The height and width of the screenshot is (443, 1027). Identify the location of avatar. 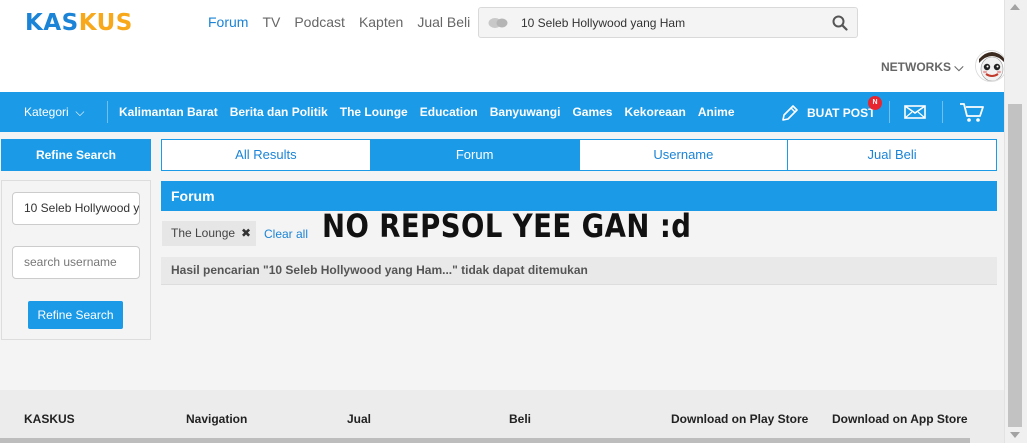
(991, 66).